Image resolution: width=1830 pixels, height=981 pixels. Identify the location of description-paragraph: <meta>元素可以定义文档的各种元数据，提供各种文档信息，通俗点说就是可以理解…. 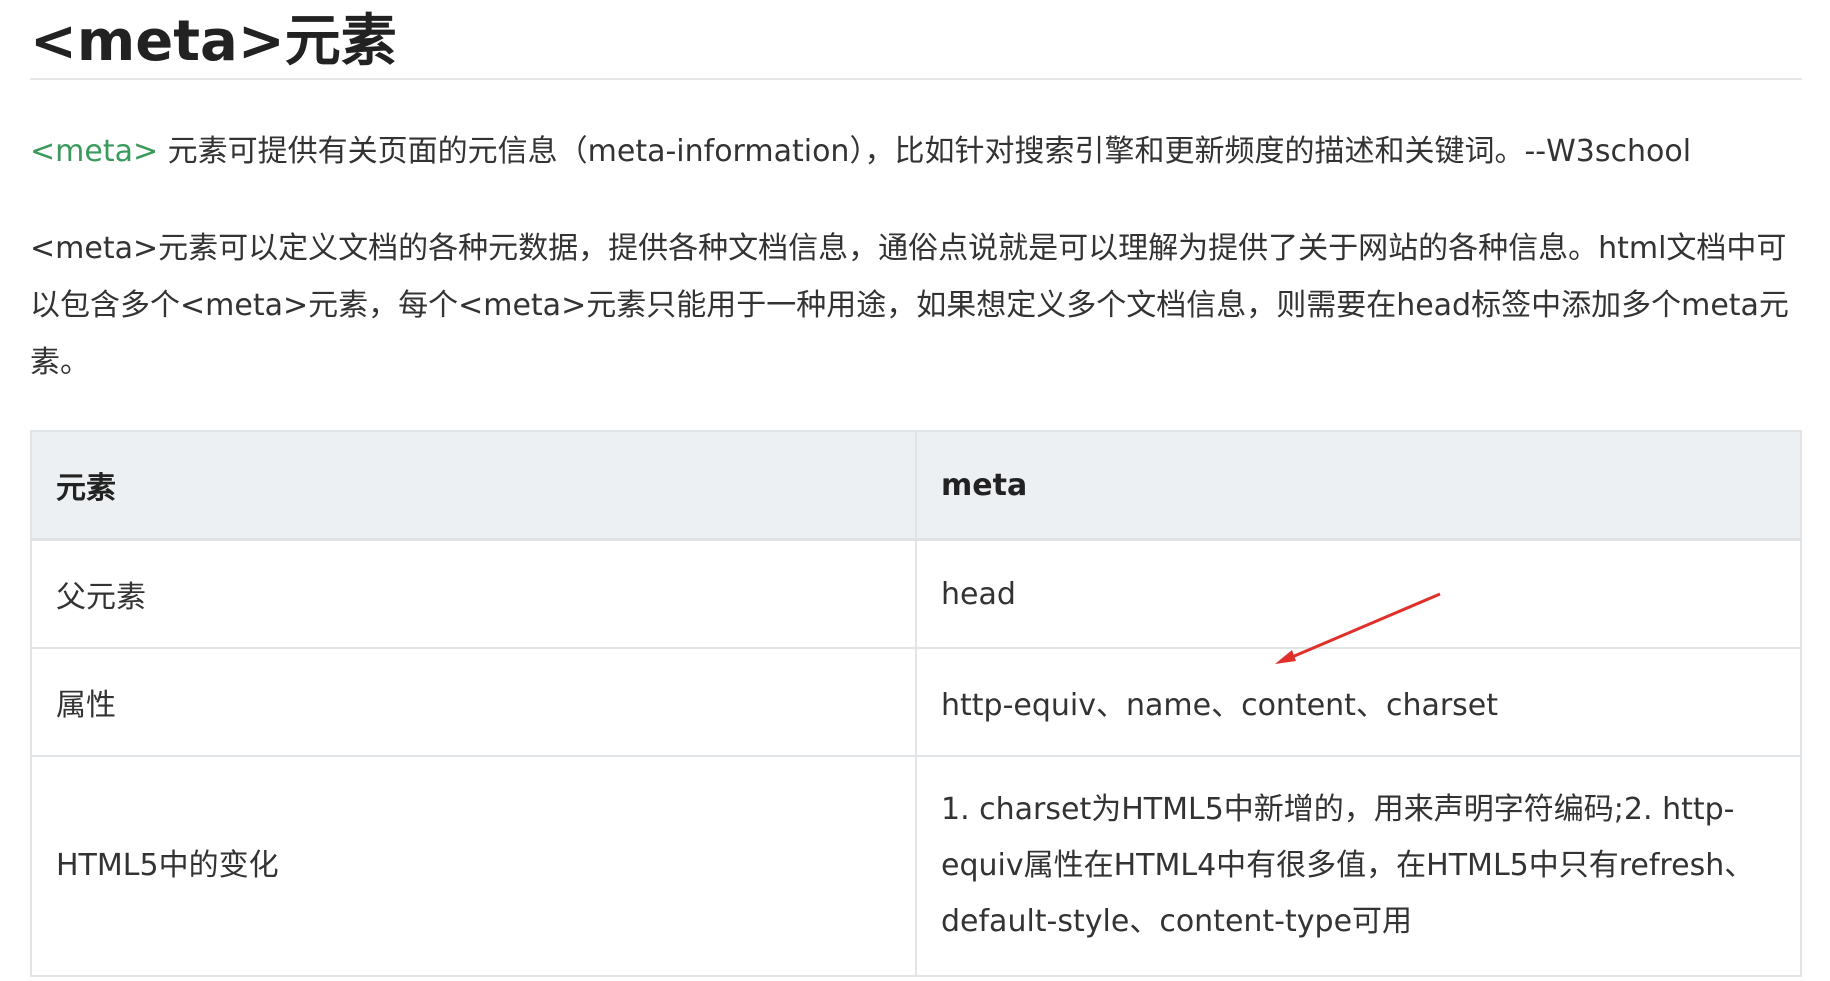
(909, 305).